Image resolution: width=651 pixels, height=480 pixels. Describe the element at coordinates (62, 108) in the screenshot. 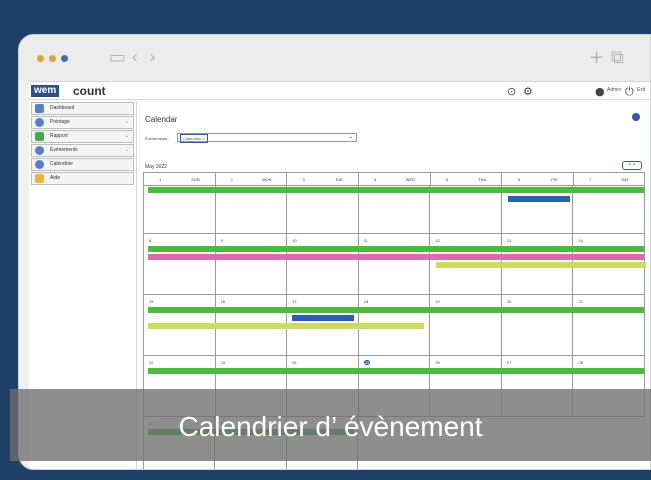

I see `sidebar-item-label: Dashboard` at that location.